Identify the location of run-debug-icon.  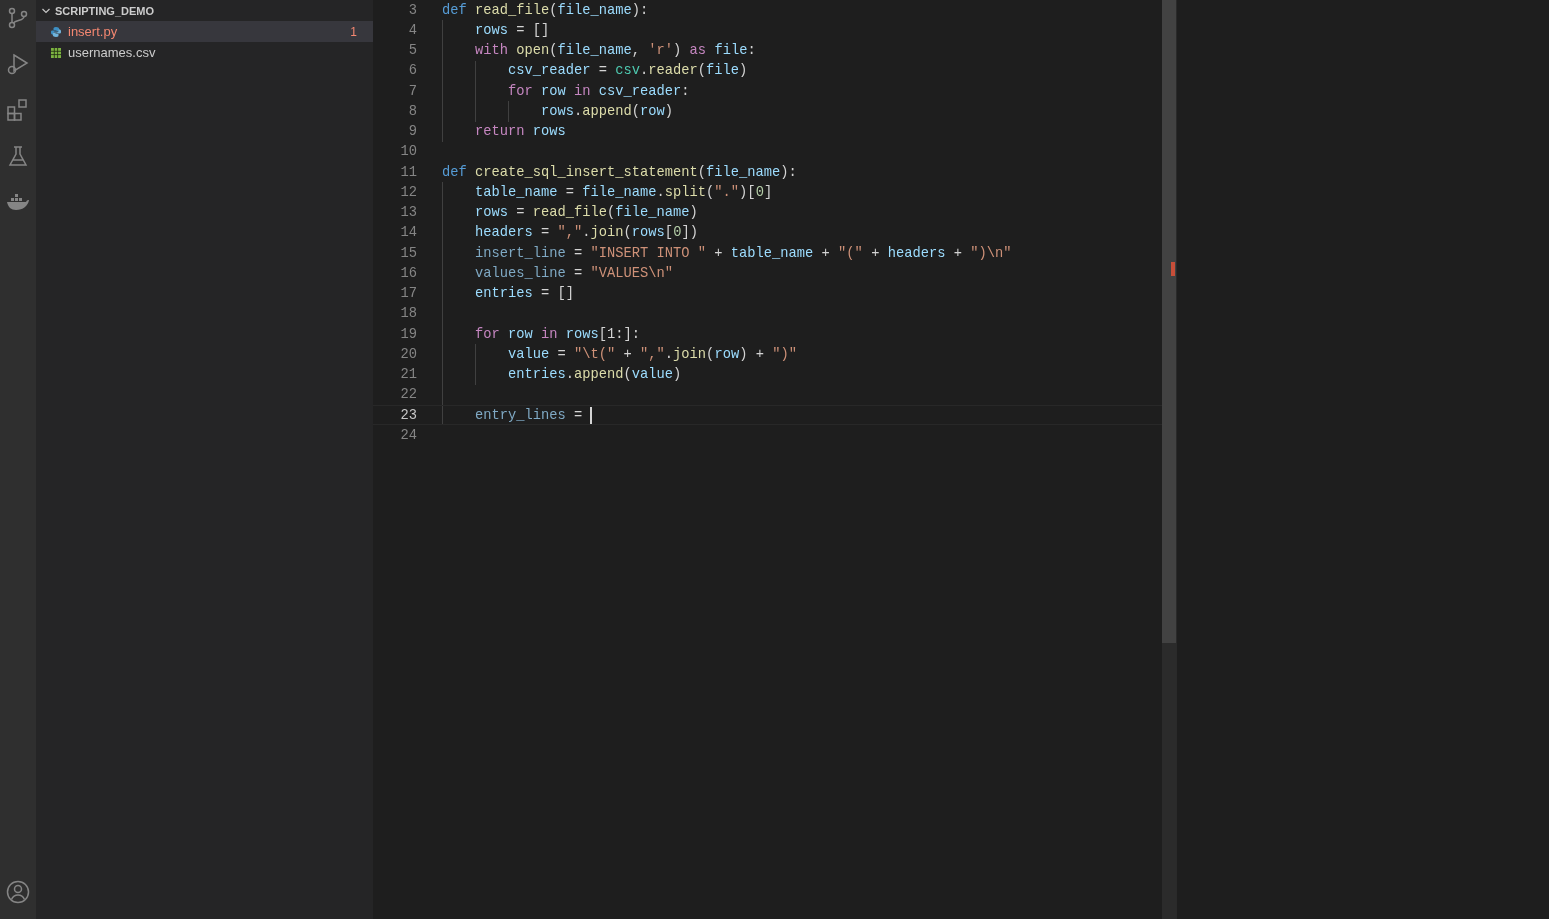
(18, 64).